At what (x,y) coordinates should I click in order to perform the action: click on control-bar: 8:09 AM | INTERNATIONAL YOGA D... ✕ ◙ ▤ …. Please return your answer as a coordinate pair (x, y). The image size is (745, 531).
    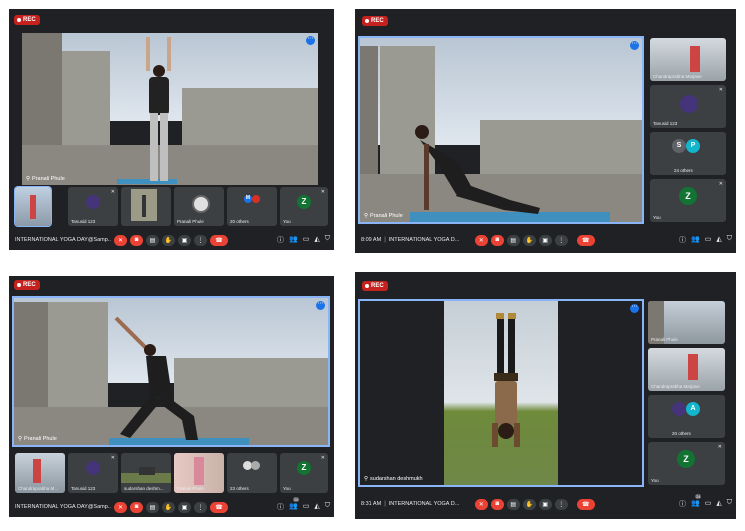
    Looking at the image, I should click on (546, 240).